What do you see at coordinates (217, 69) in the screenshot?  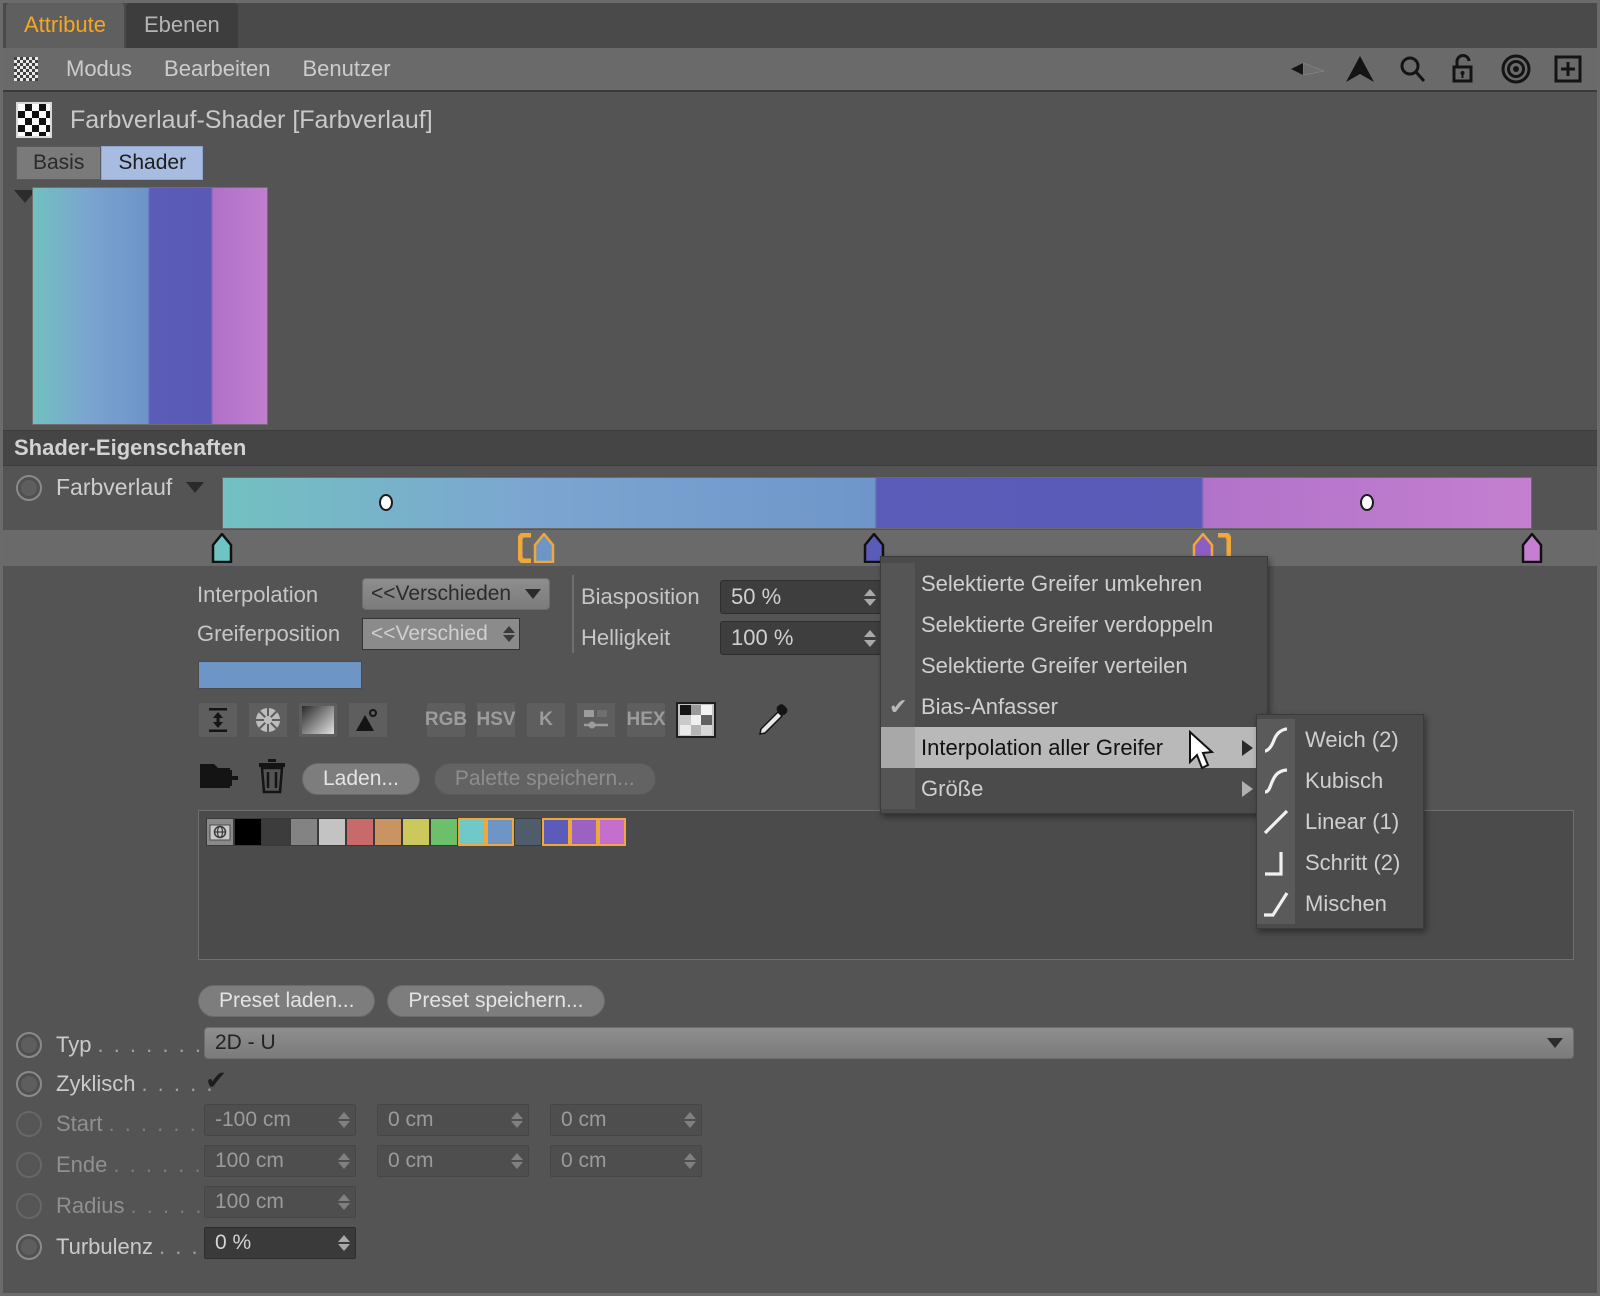 I see `menu-item-bearbeiten: Bearbeiten` at bounding box center [217, 69].